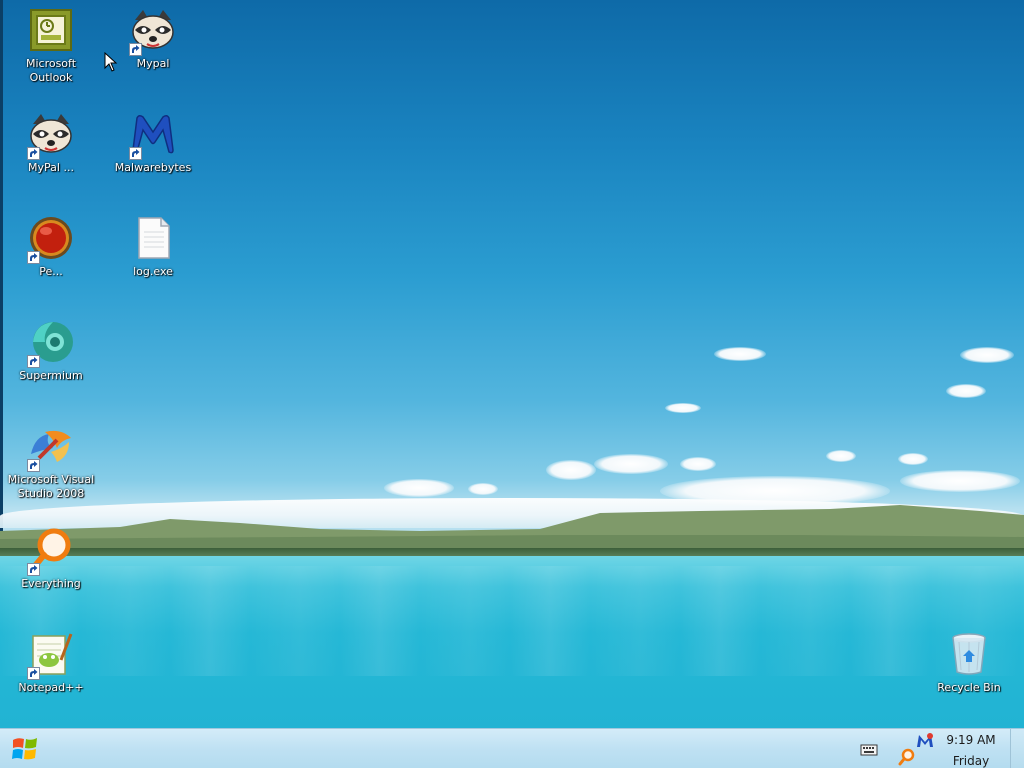 The width and height of the screenshot is (1024, 770). I want to click on malwarebytes-tray-icon, so click(925, 741).